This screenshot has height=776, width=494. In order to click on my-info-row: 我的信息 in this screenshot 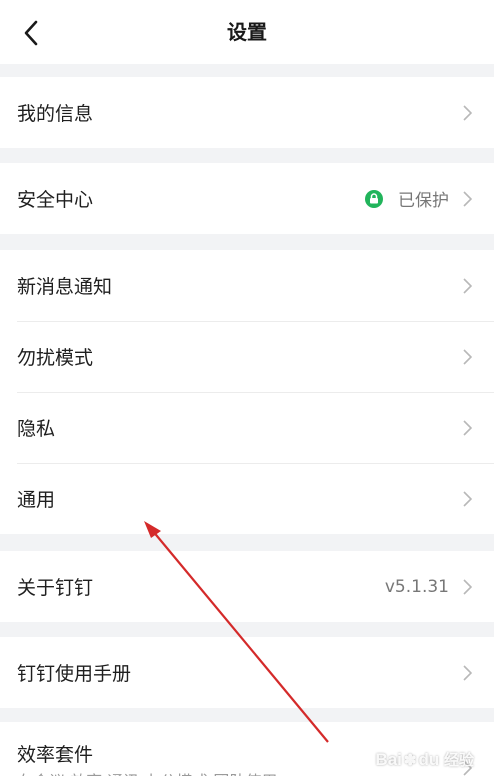, I will do `click(247, 112)`.